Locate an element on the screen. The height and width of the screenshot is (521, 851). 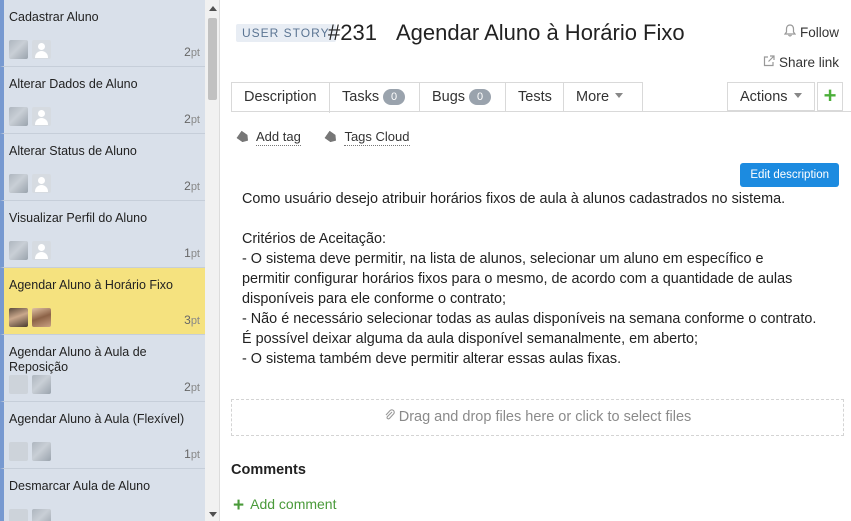
list-item: Visualizar Perfil do Aluno 1pt is located at coordinates (102, 234).